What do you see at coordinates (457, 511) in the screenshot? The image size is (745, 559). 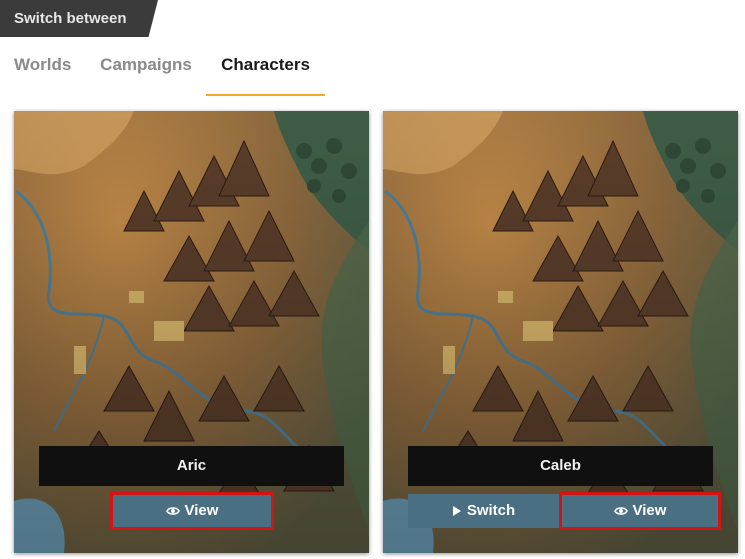 I see `play-icon` at bounding box center [457, 511].